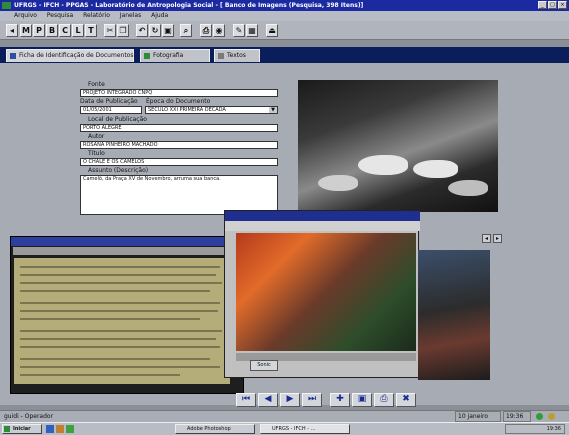 This screenshot has width=569, height=435. Describe the element at coordinates (96, 84) in the screenshot. I see `fonte-label: Fonte` at that location.